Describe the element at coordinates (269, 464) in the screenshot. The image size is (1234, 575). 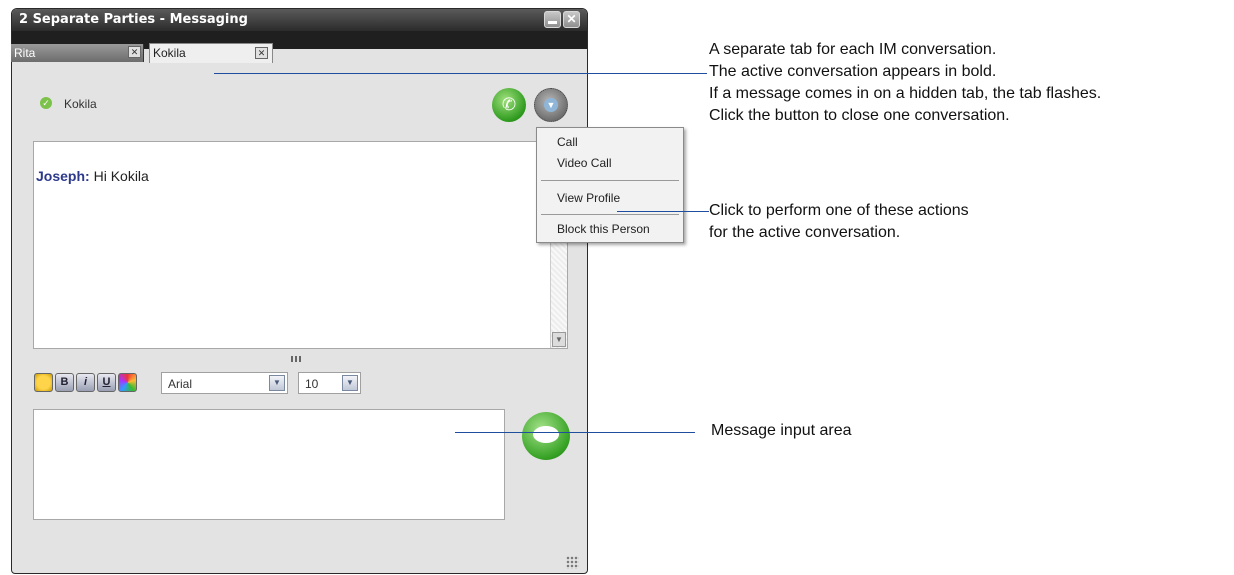
I see `message-input` at that location.